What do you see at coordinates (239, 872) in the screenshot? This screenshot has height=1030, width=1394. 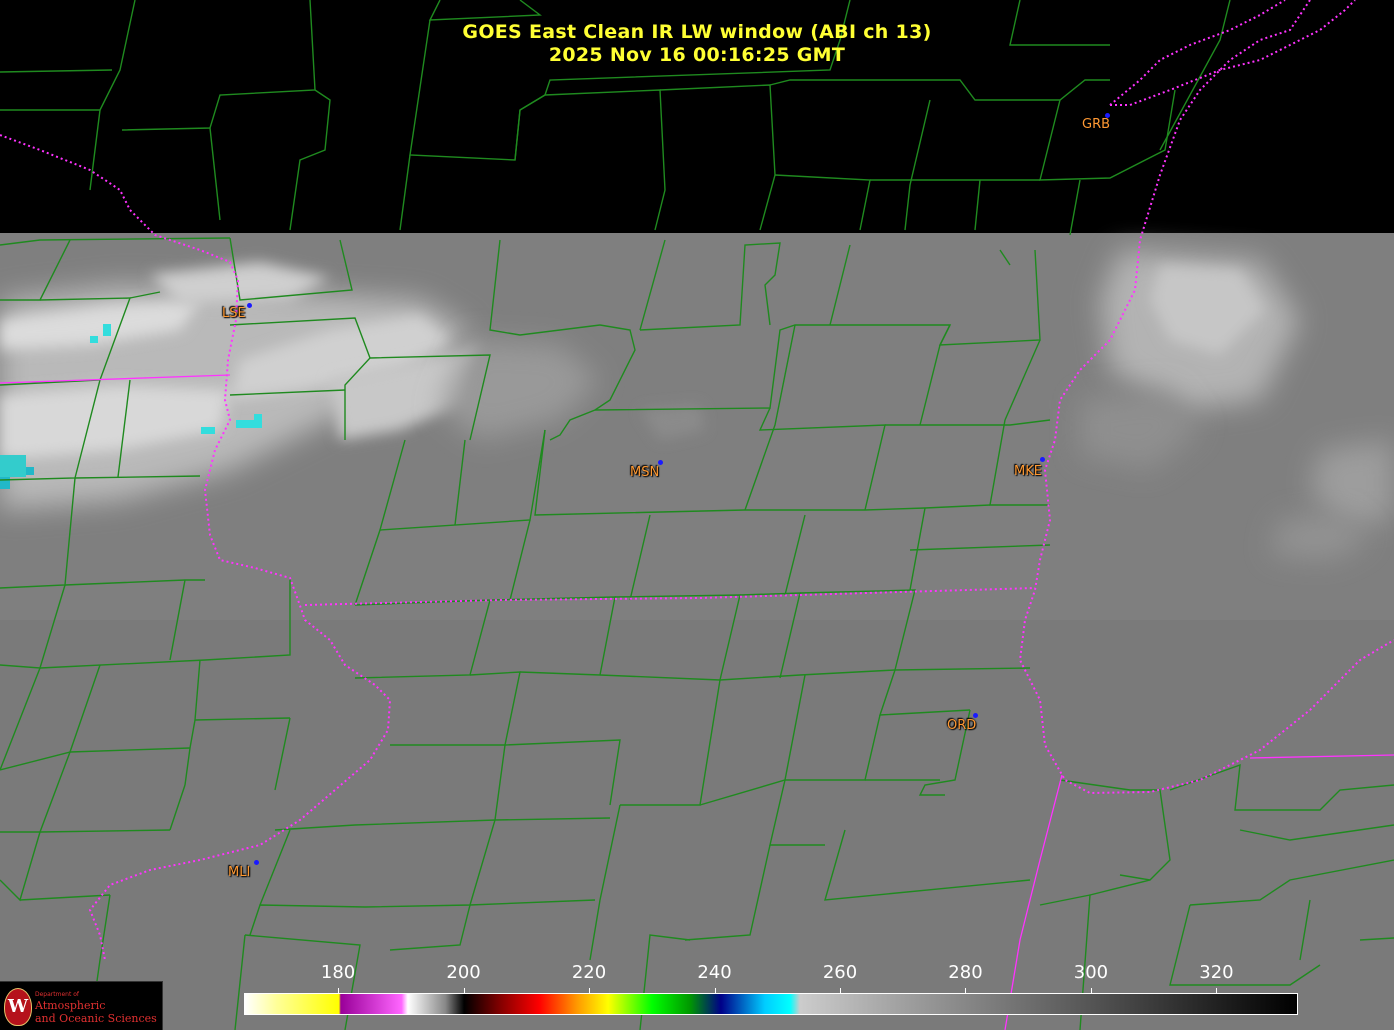 I see `station-label: MLI` at bounding box center [239, 872].